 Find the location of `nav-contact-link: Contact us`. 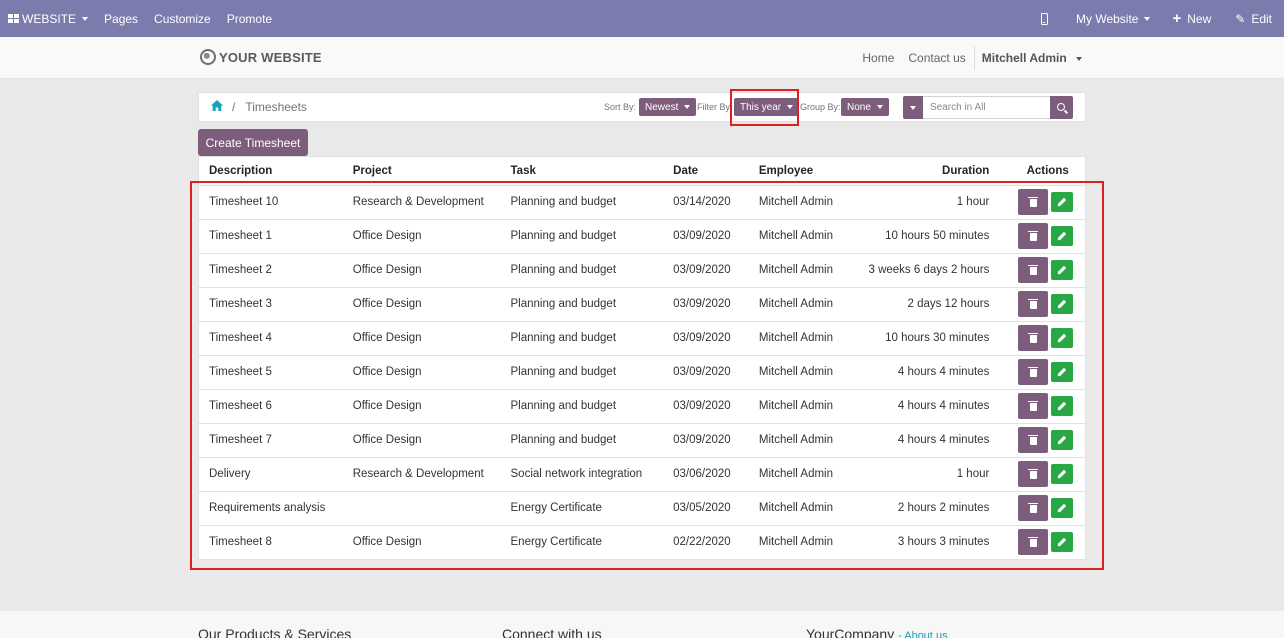

nav-contact-link: Contact us is located at coordinates (936, 58).